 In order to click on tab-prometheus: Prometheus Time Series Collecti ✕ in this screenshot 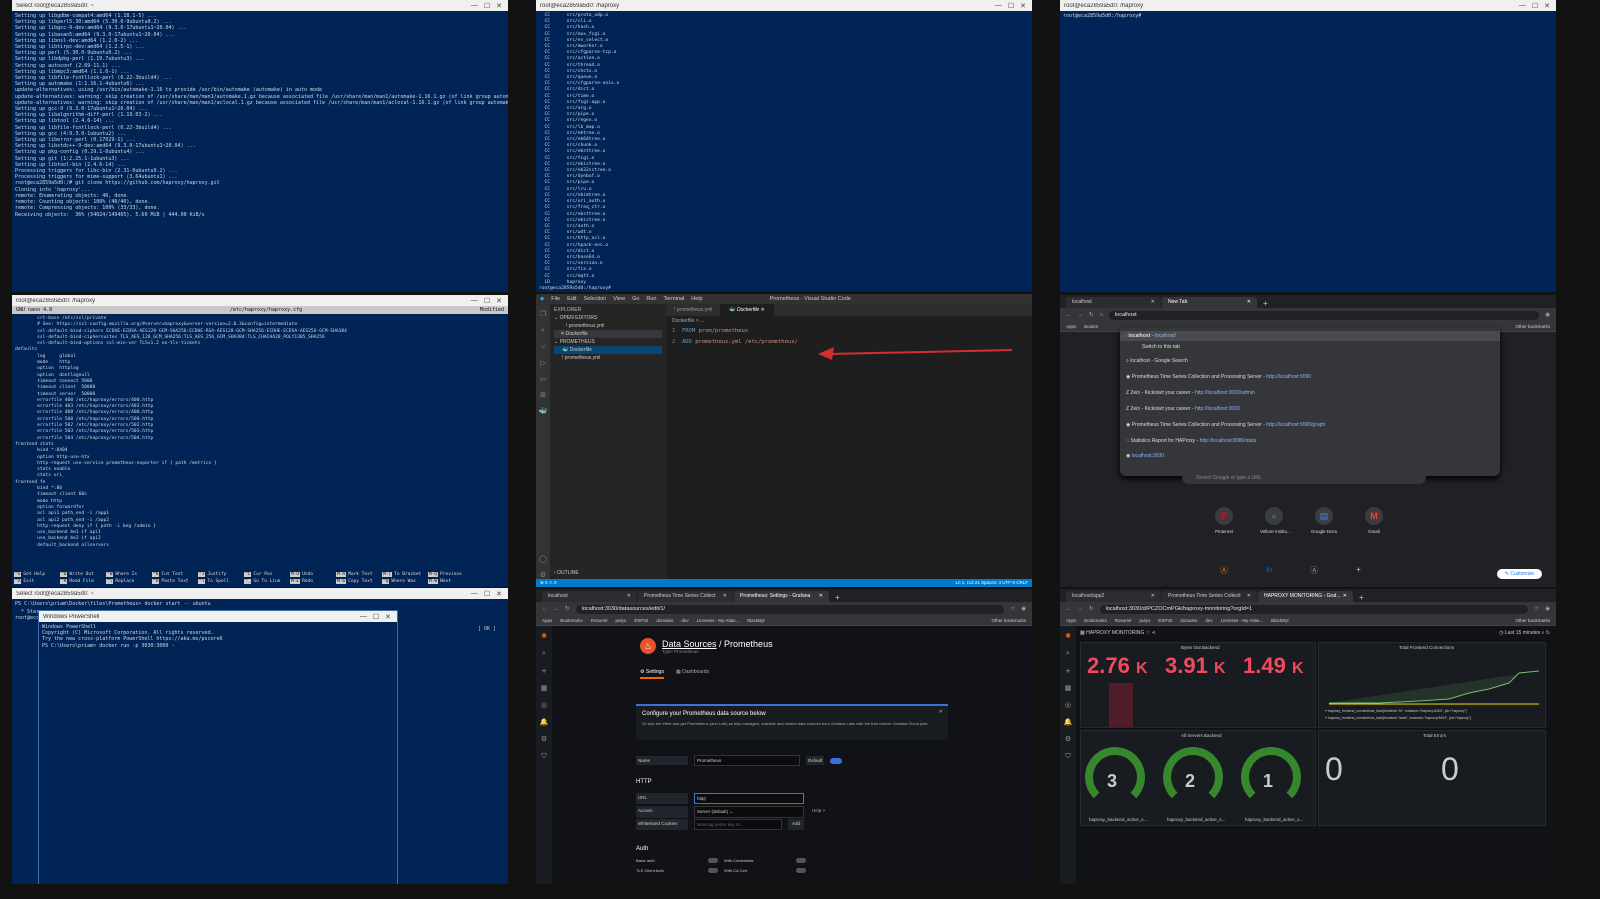, I will do `click(1209, 596)`.